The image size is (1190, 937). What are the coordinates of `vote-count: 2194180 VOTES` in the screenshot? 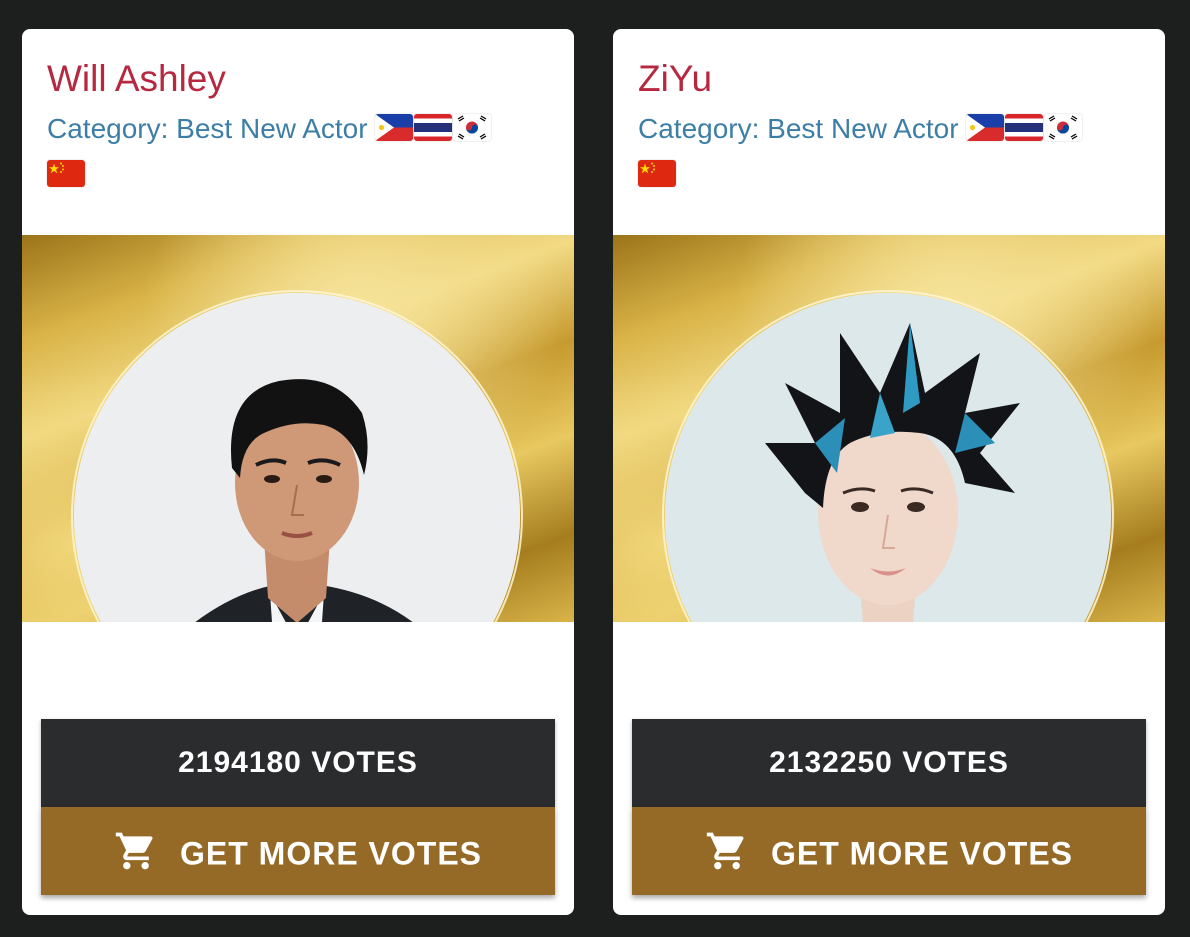 It's located at (298, 763).